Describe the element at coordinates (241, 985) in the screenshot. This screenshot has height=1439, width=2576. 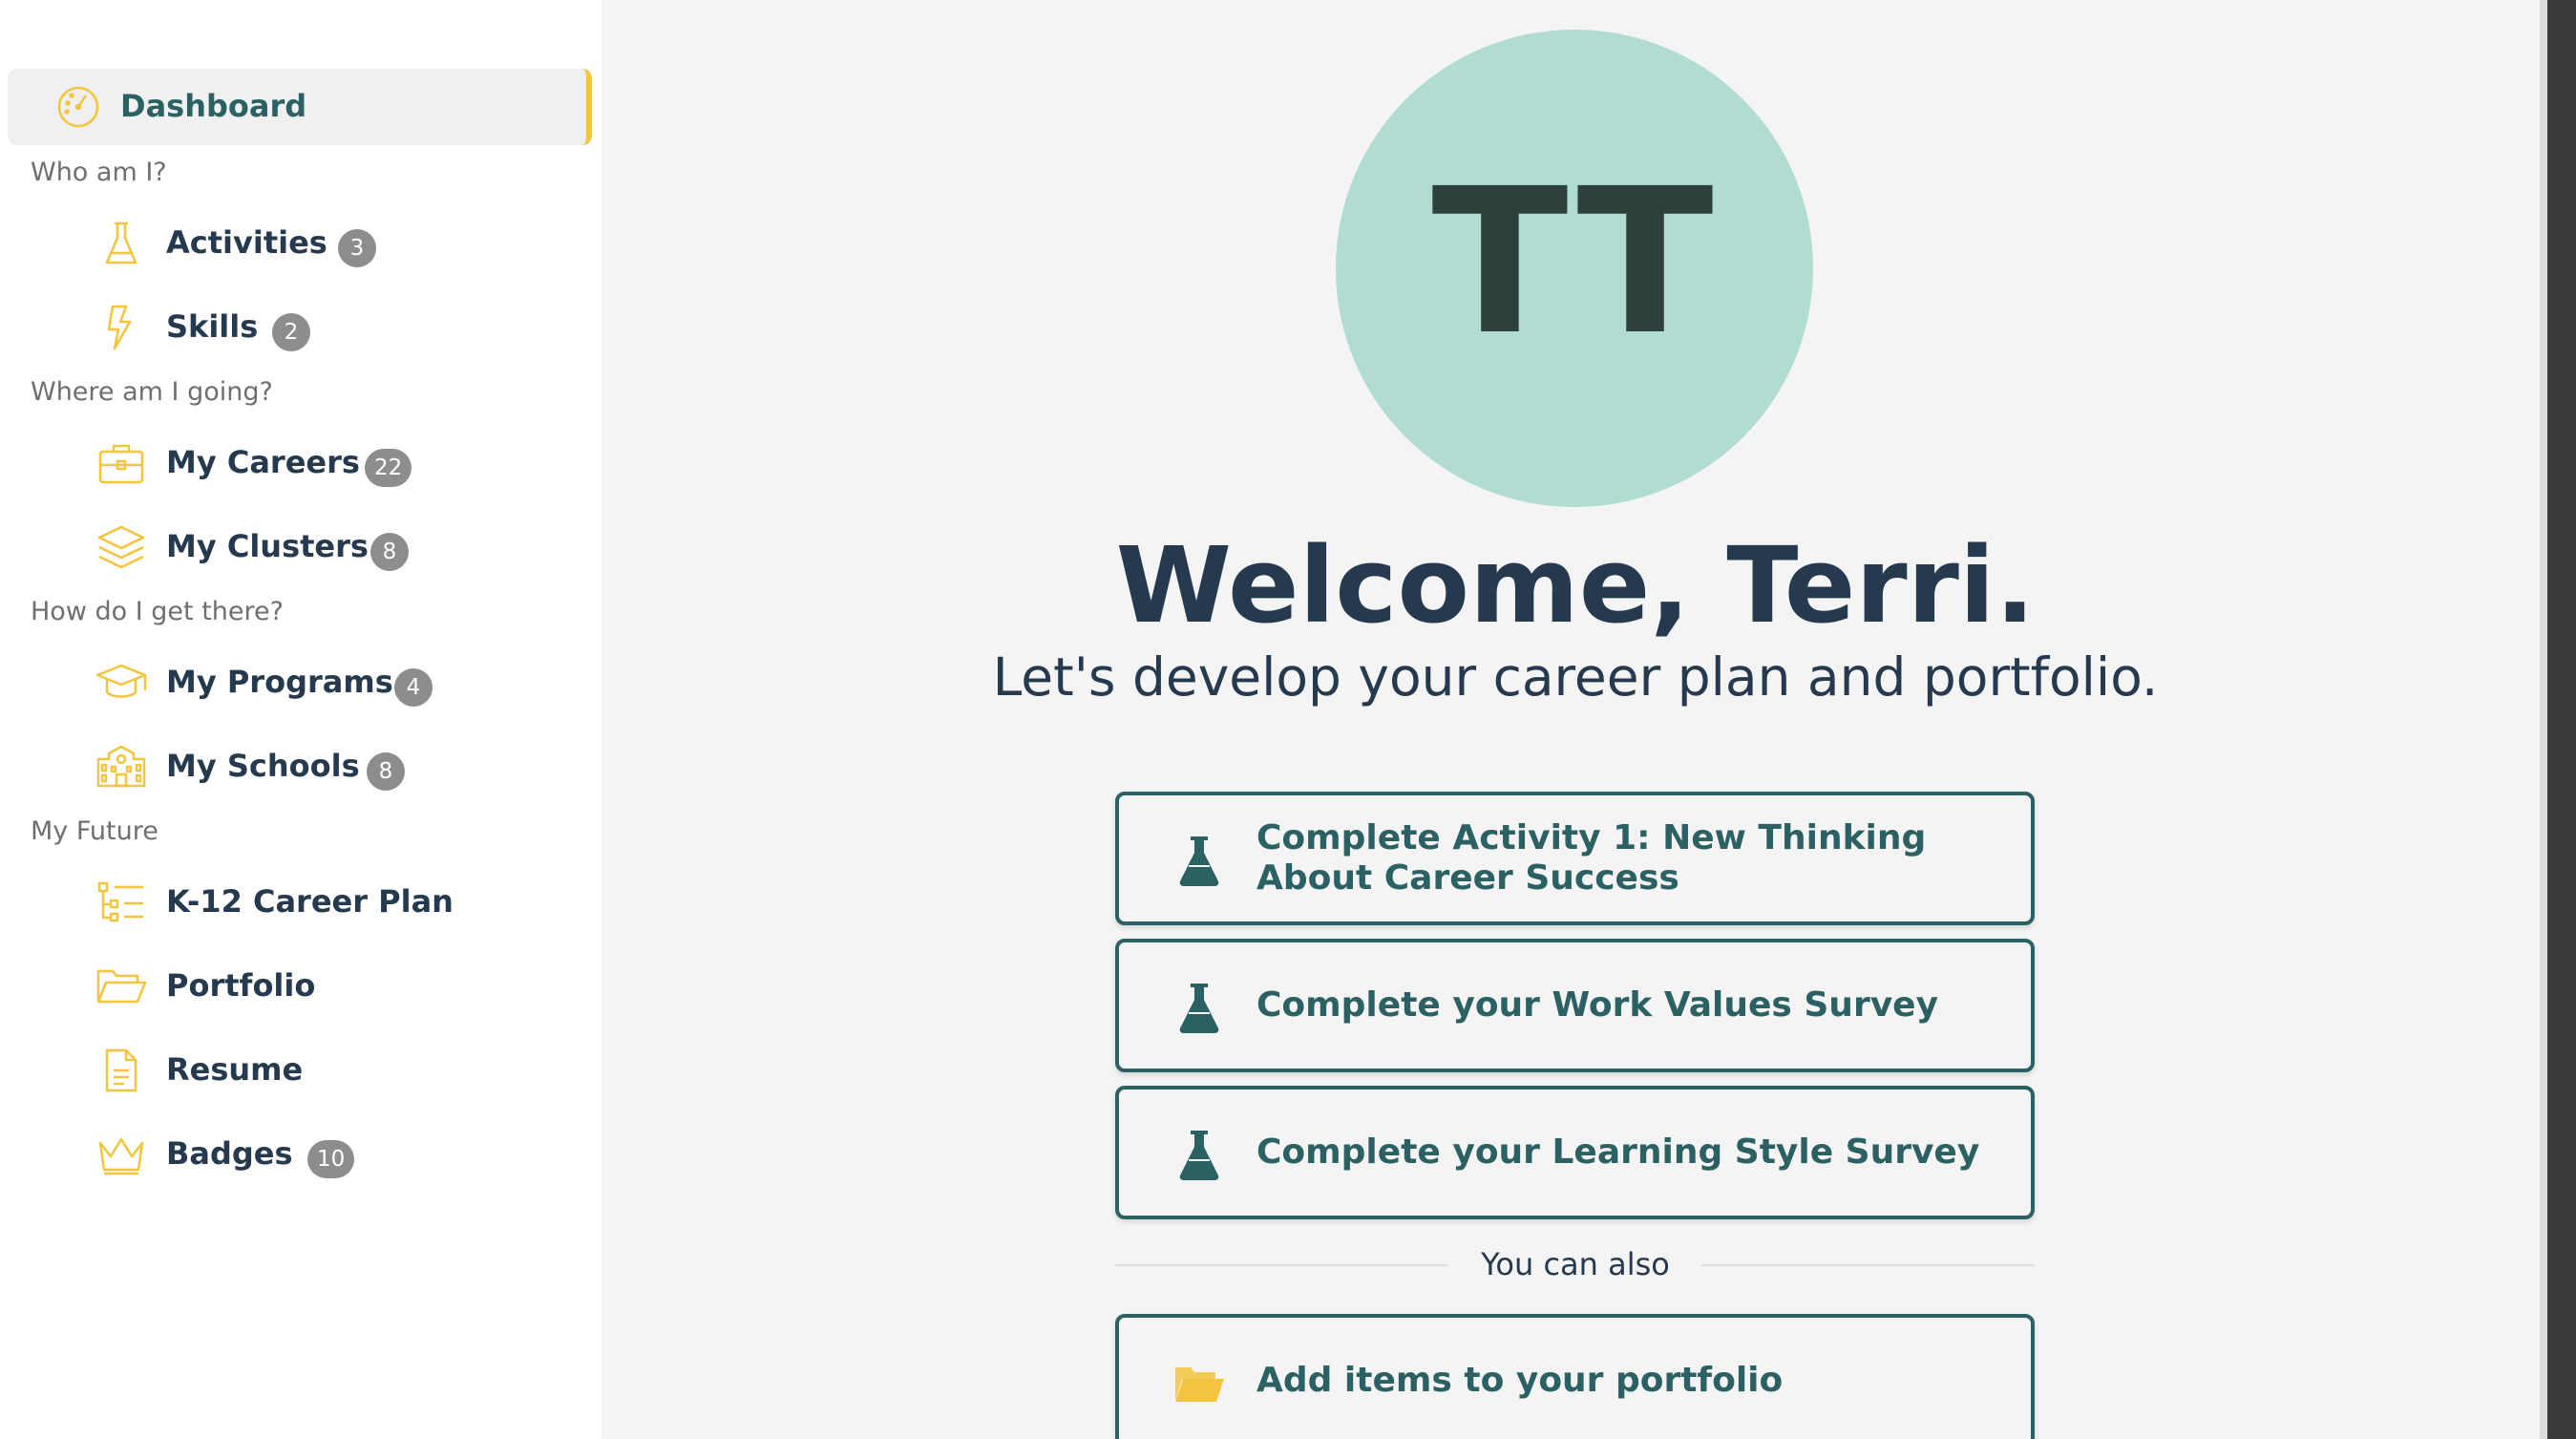
I see `sidebar-item-label: Portfolio` at that location.